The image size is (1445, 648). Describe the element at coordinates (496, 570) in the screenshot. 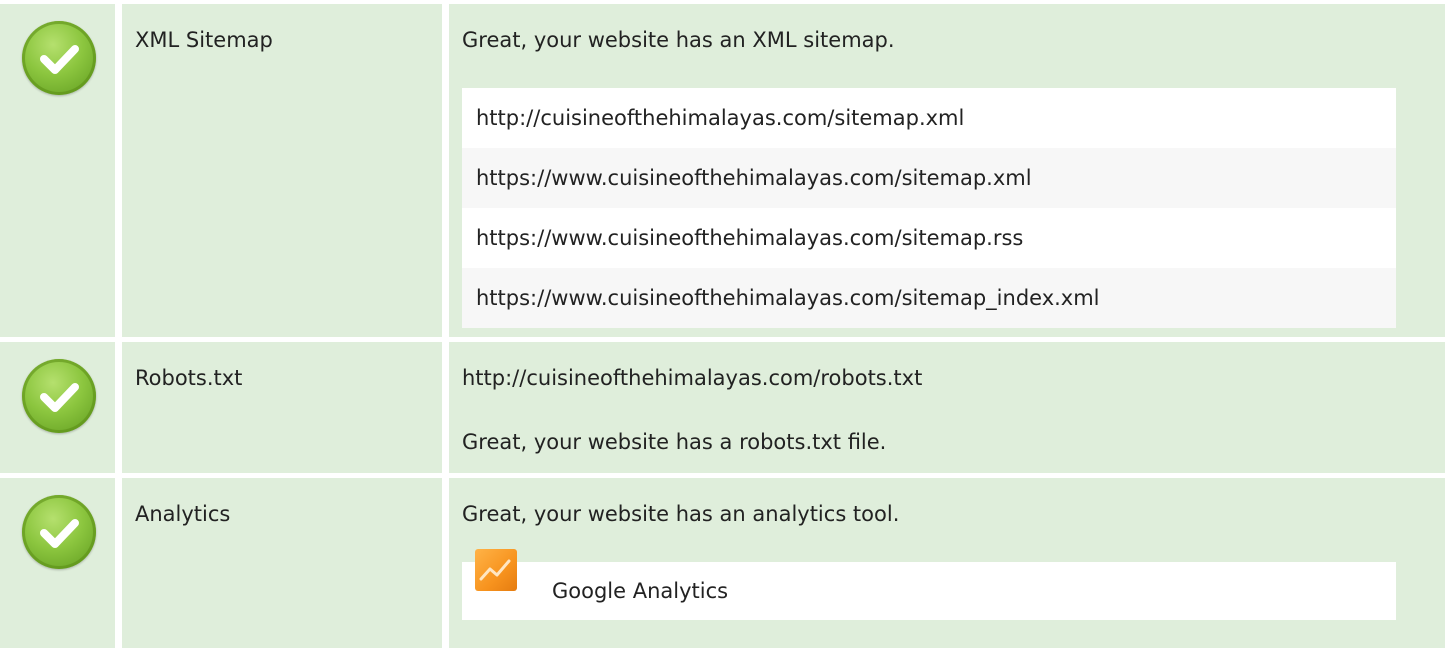

I see `google-analytics-icon` at that location.